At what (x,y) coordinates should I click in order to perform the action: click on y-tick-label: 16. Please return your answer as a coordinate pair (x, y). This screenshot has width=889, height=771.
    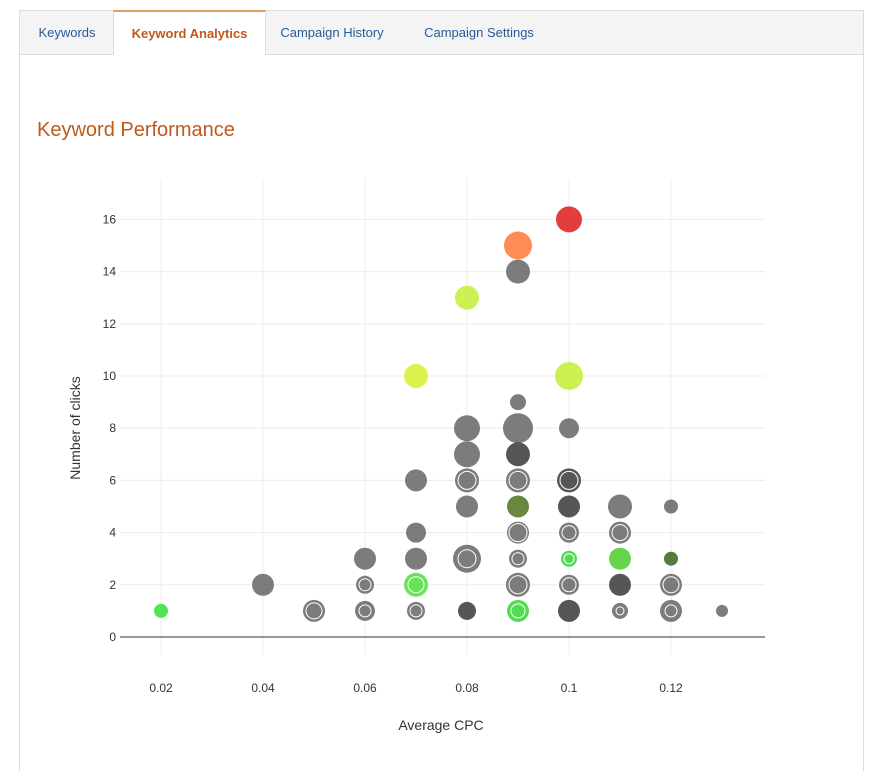
    Looking at the image, I should click on (110, 219).